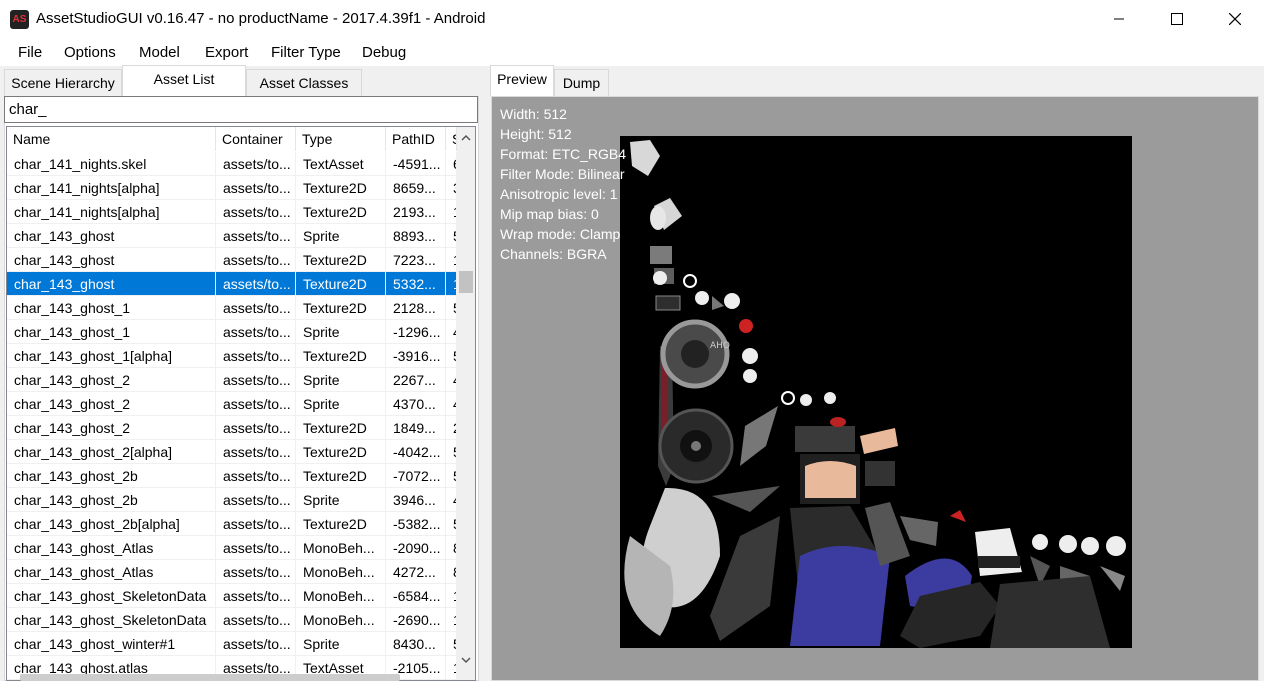 This screenshot has width=1264, height=681. Describe the element at coordinates (30, 52) in the screenshot. I see `menu-file: File` at that location.